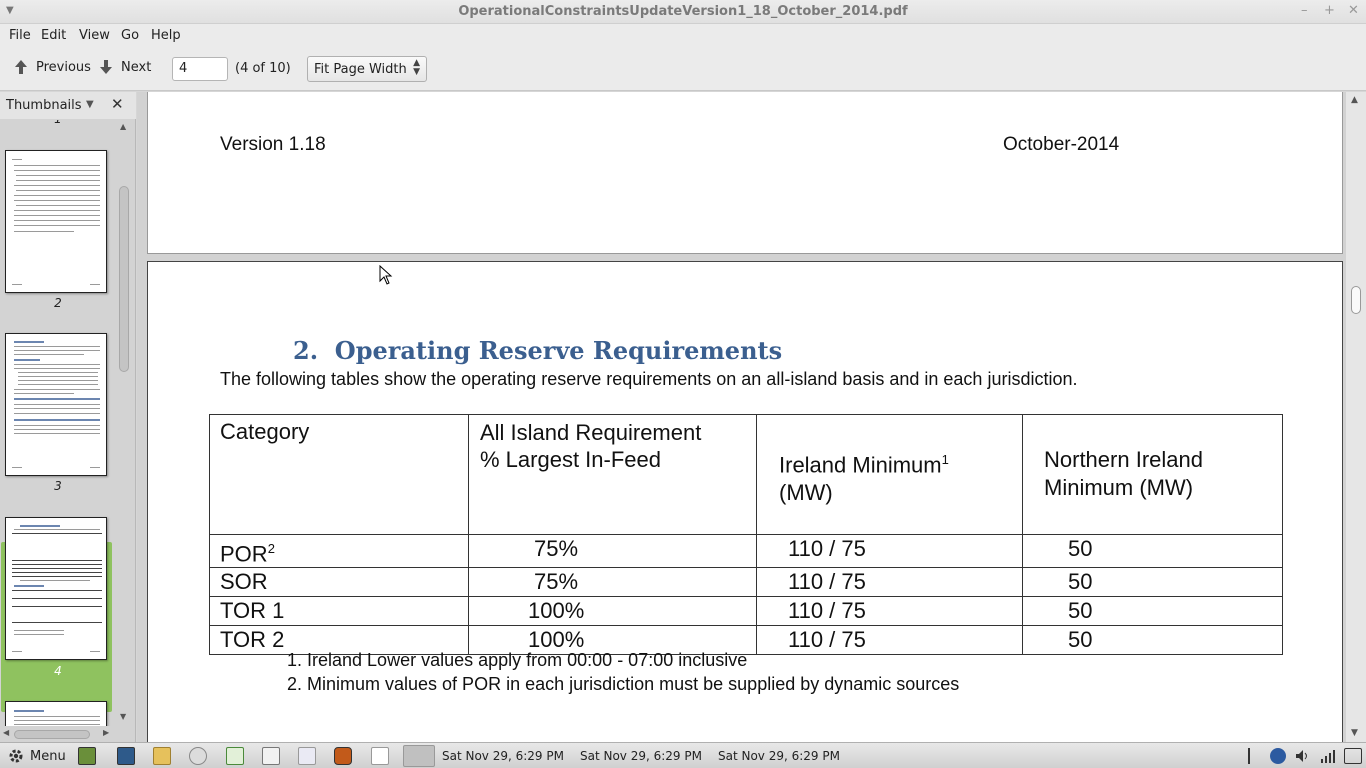 The height and width of the screenshot is (768, 1366). I want to click on sidebar-hscroll-thumb, so click(52, 734).